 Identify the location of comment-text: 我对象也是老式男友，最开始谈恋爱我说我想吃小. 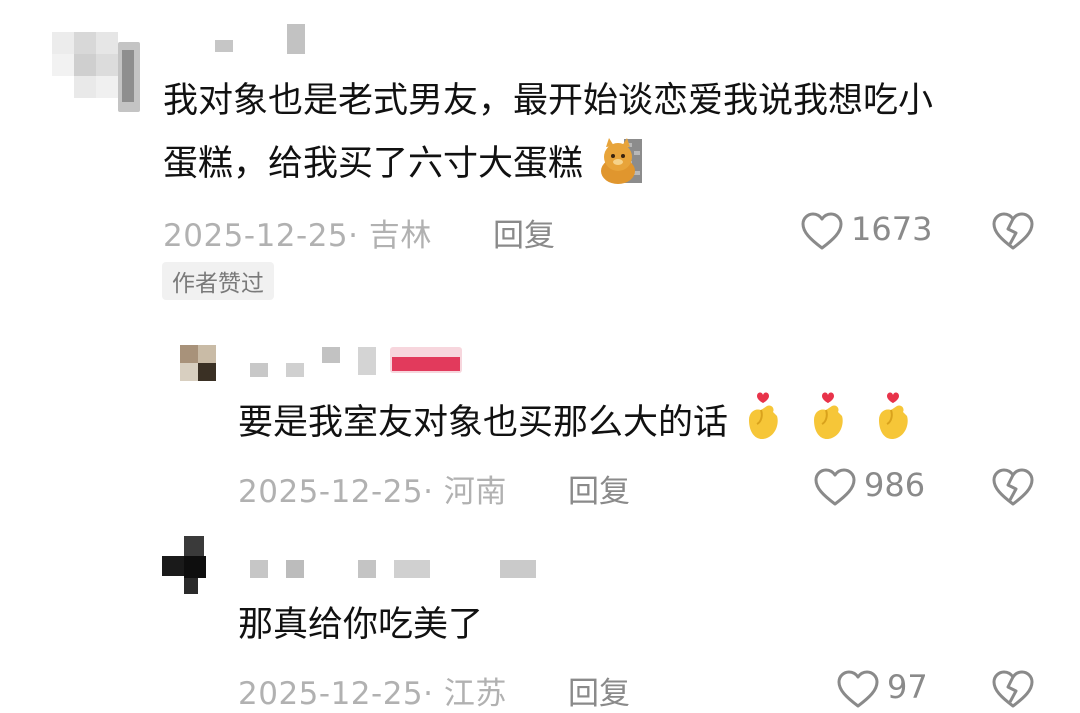
(548, 101).